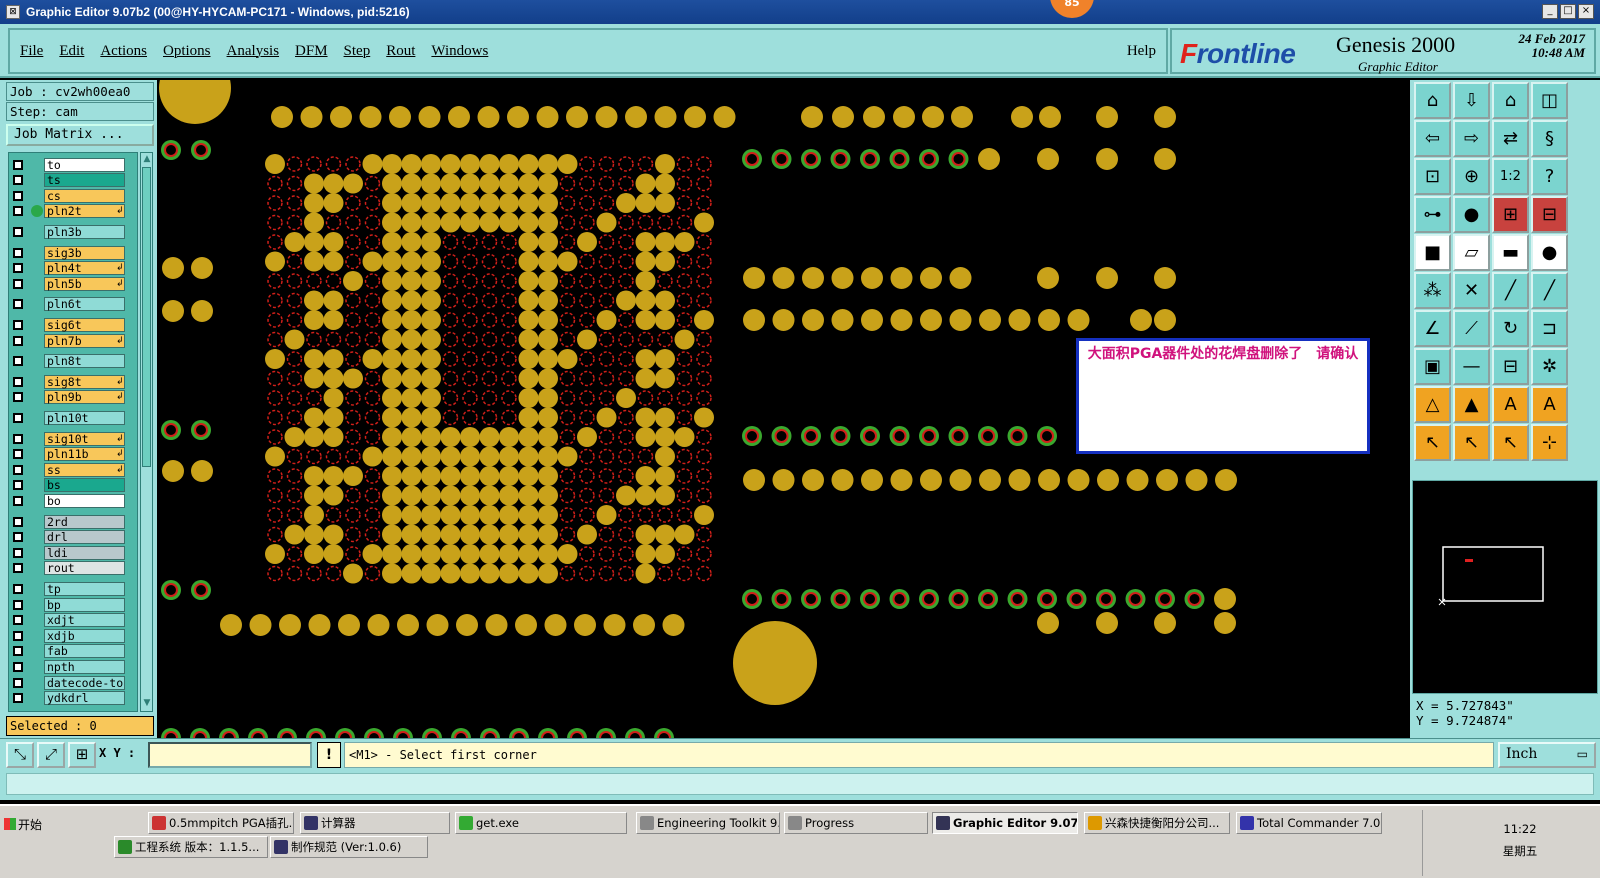  Describe the element at coordinates (1510, 290) in the screenshot. I see `line-icon: ╱` at that location.